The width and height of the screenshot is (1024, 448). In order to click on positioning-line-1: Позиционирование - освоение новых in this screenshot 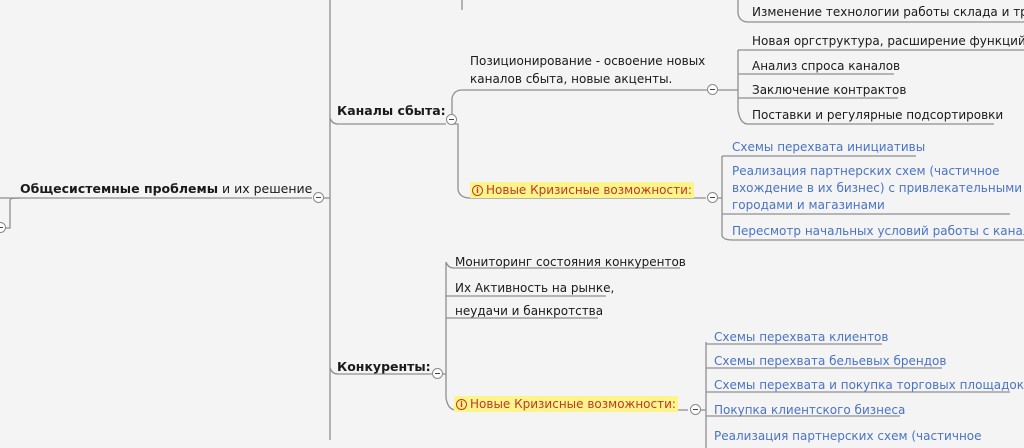, I will do `click(588, 61)`.